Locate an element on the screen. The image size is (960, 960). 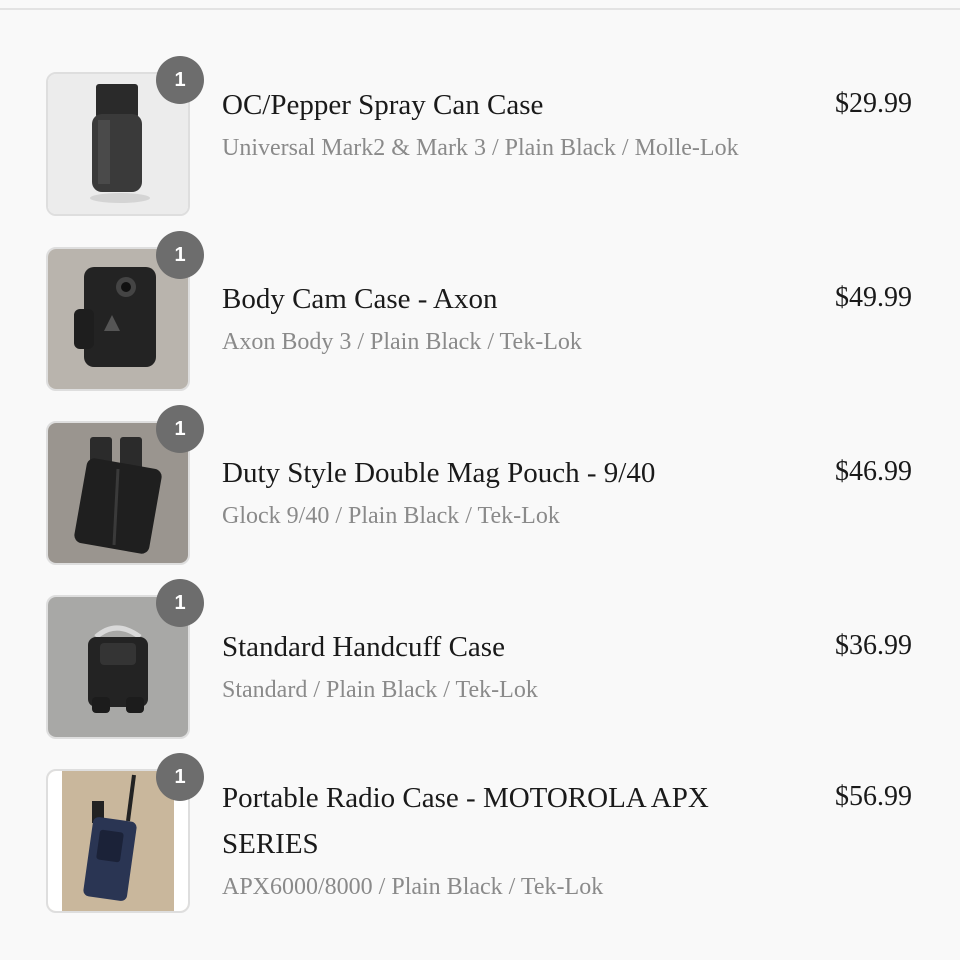
product-price: $29.99 is located at coordinates (873, 103).